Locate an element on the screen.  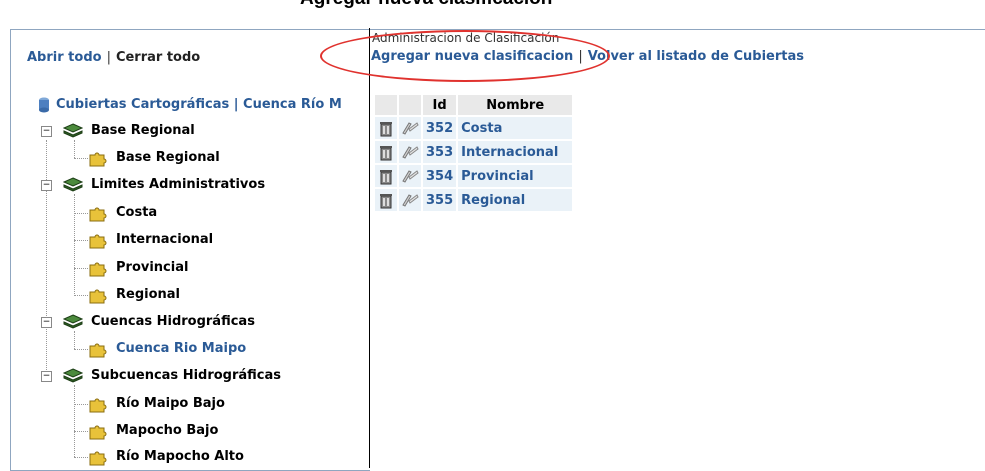
tree-leaf-provincial: Provincial is located at coordinates (138, 268).